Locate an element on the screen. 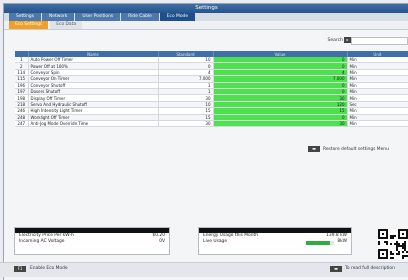 The width and height of the screenshot is (408, 280). sub-tabs: Eco Settings Eco Data is located at coordinates (206, 25).